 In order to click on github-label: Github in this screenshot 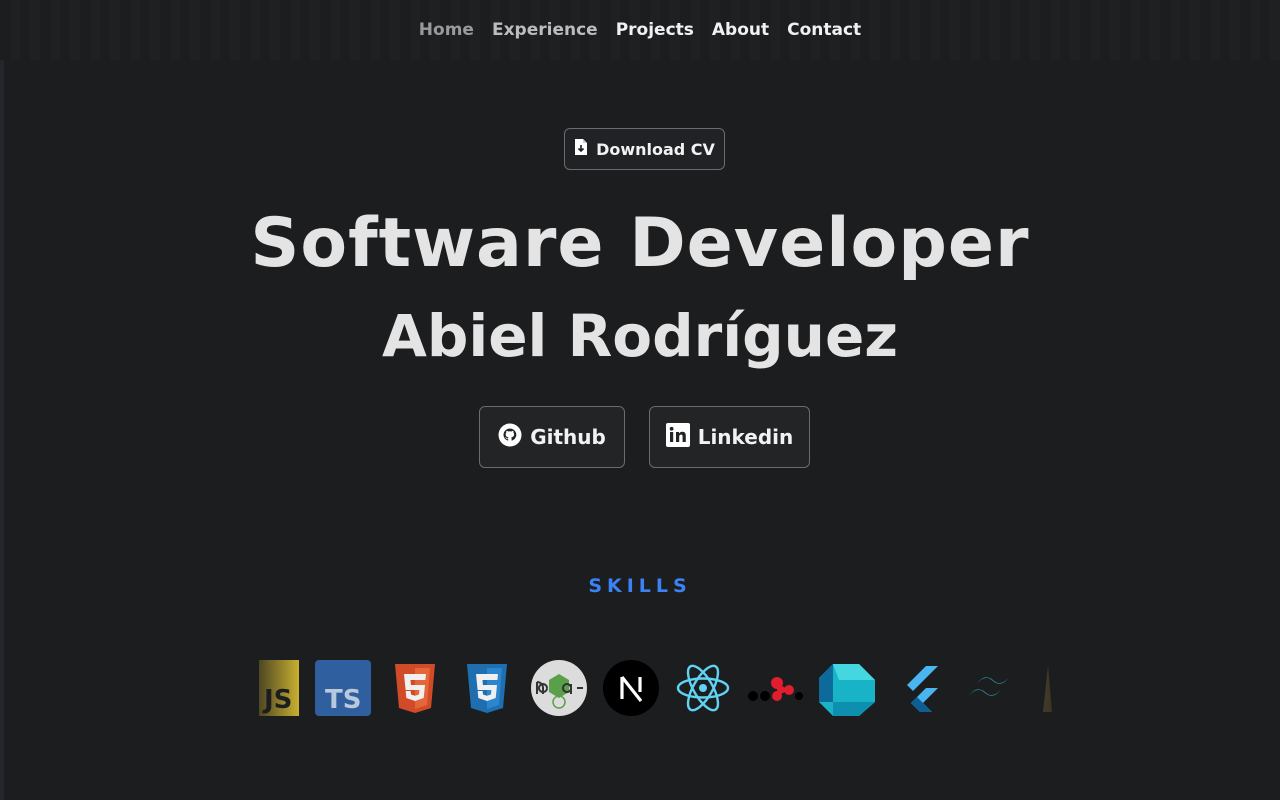, I will do `click(568, 437)`.